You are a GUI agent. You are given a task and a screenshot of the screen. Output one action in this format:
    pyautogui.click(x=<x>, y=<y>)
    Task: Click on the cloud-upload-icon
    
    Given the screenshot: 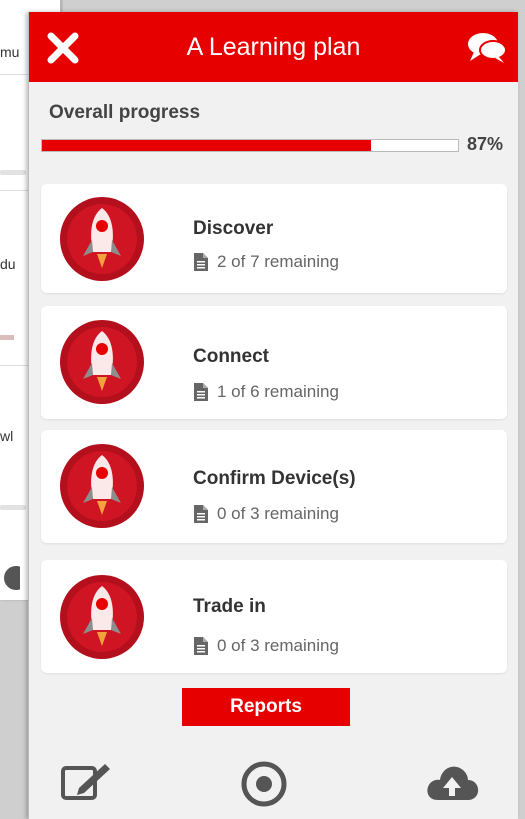 What is the action you would take?
    pyautogui.click(x=452, y=782)
    